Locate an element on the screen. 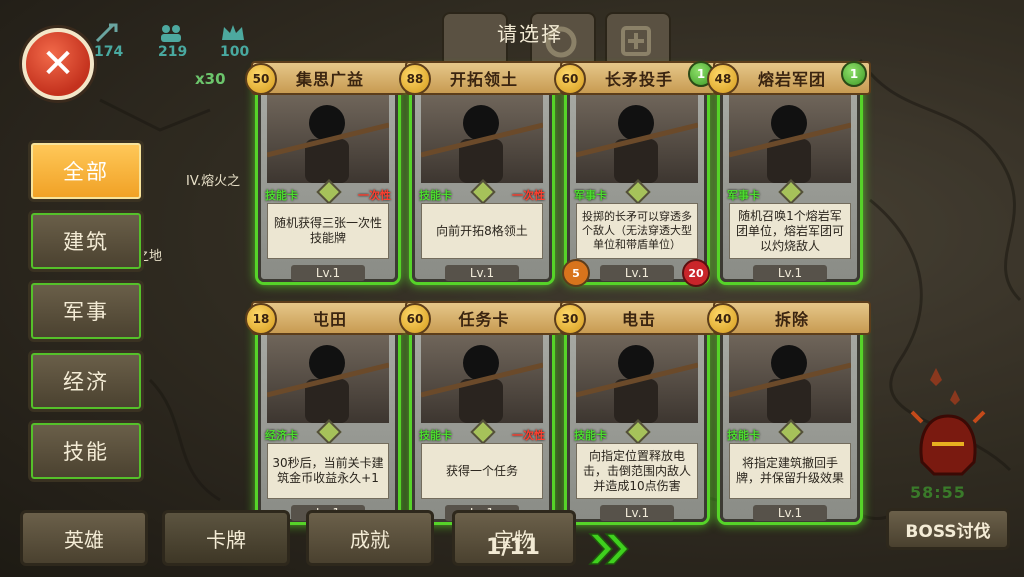 The image size is (1024, 577). card-jisi-guangyi: 集思广益 50 技能卡 一次性 随机获得三张一次性技能牌 Lv.1 is located at coordinates (327, 171).